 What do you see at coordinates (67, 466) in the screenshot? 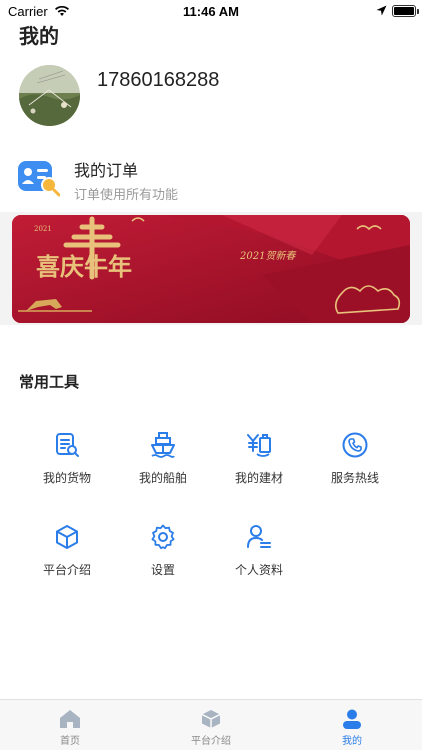
I see `tool-my-cargo: 我的货物` at bounding box center [67, 466].